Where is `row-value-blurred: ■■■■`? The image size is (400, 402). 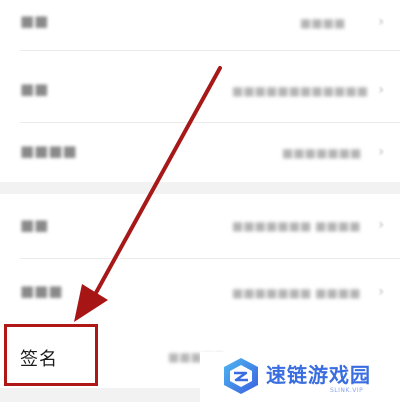
row-value-blurred: ■■■■ is located at coordinates (323, 23).